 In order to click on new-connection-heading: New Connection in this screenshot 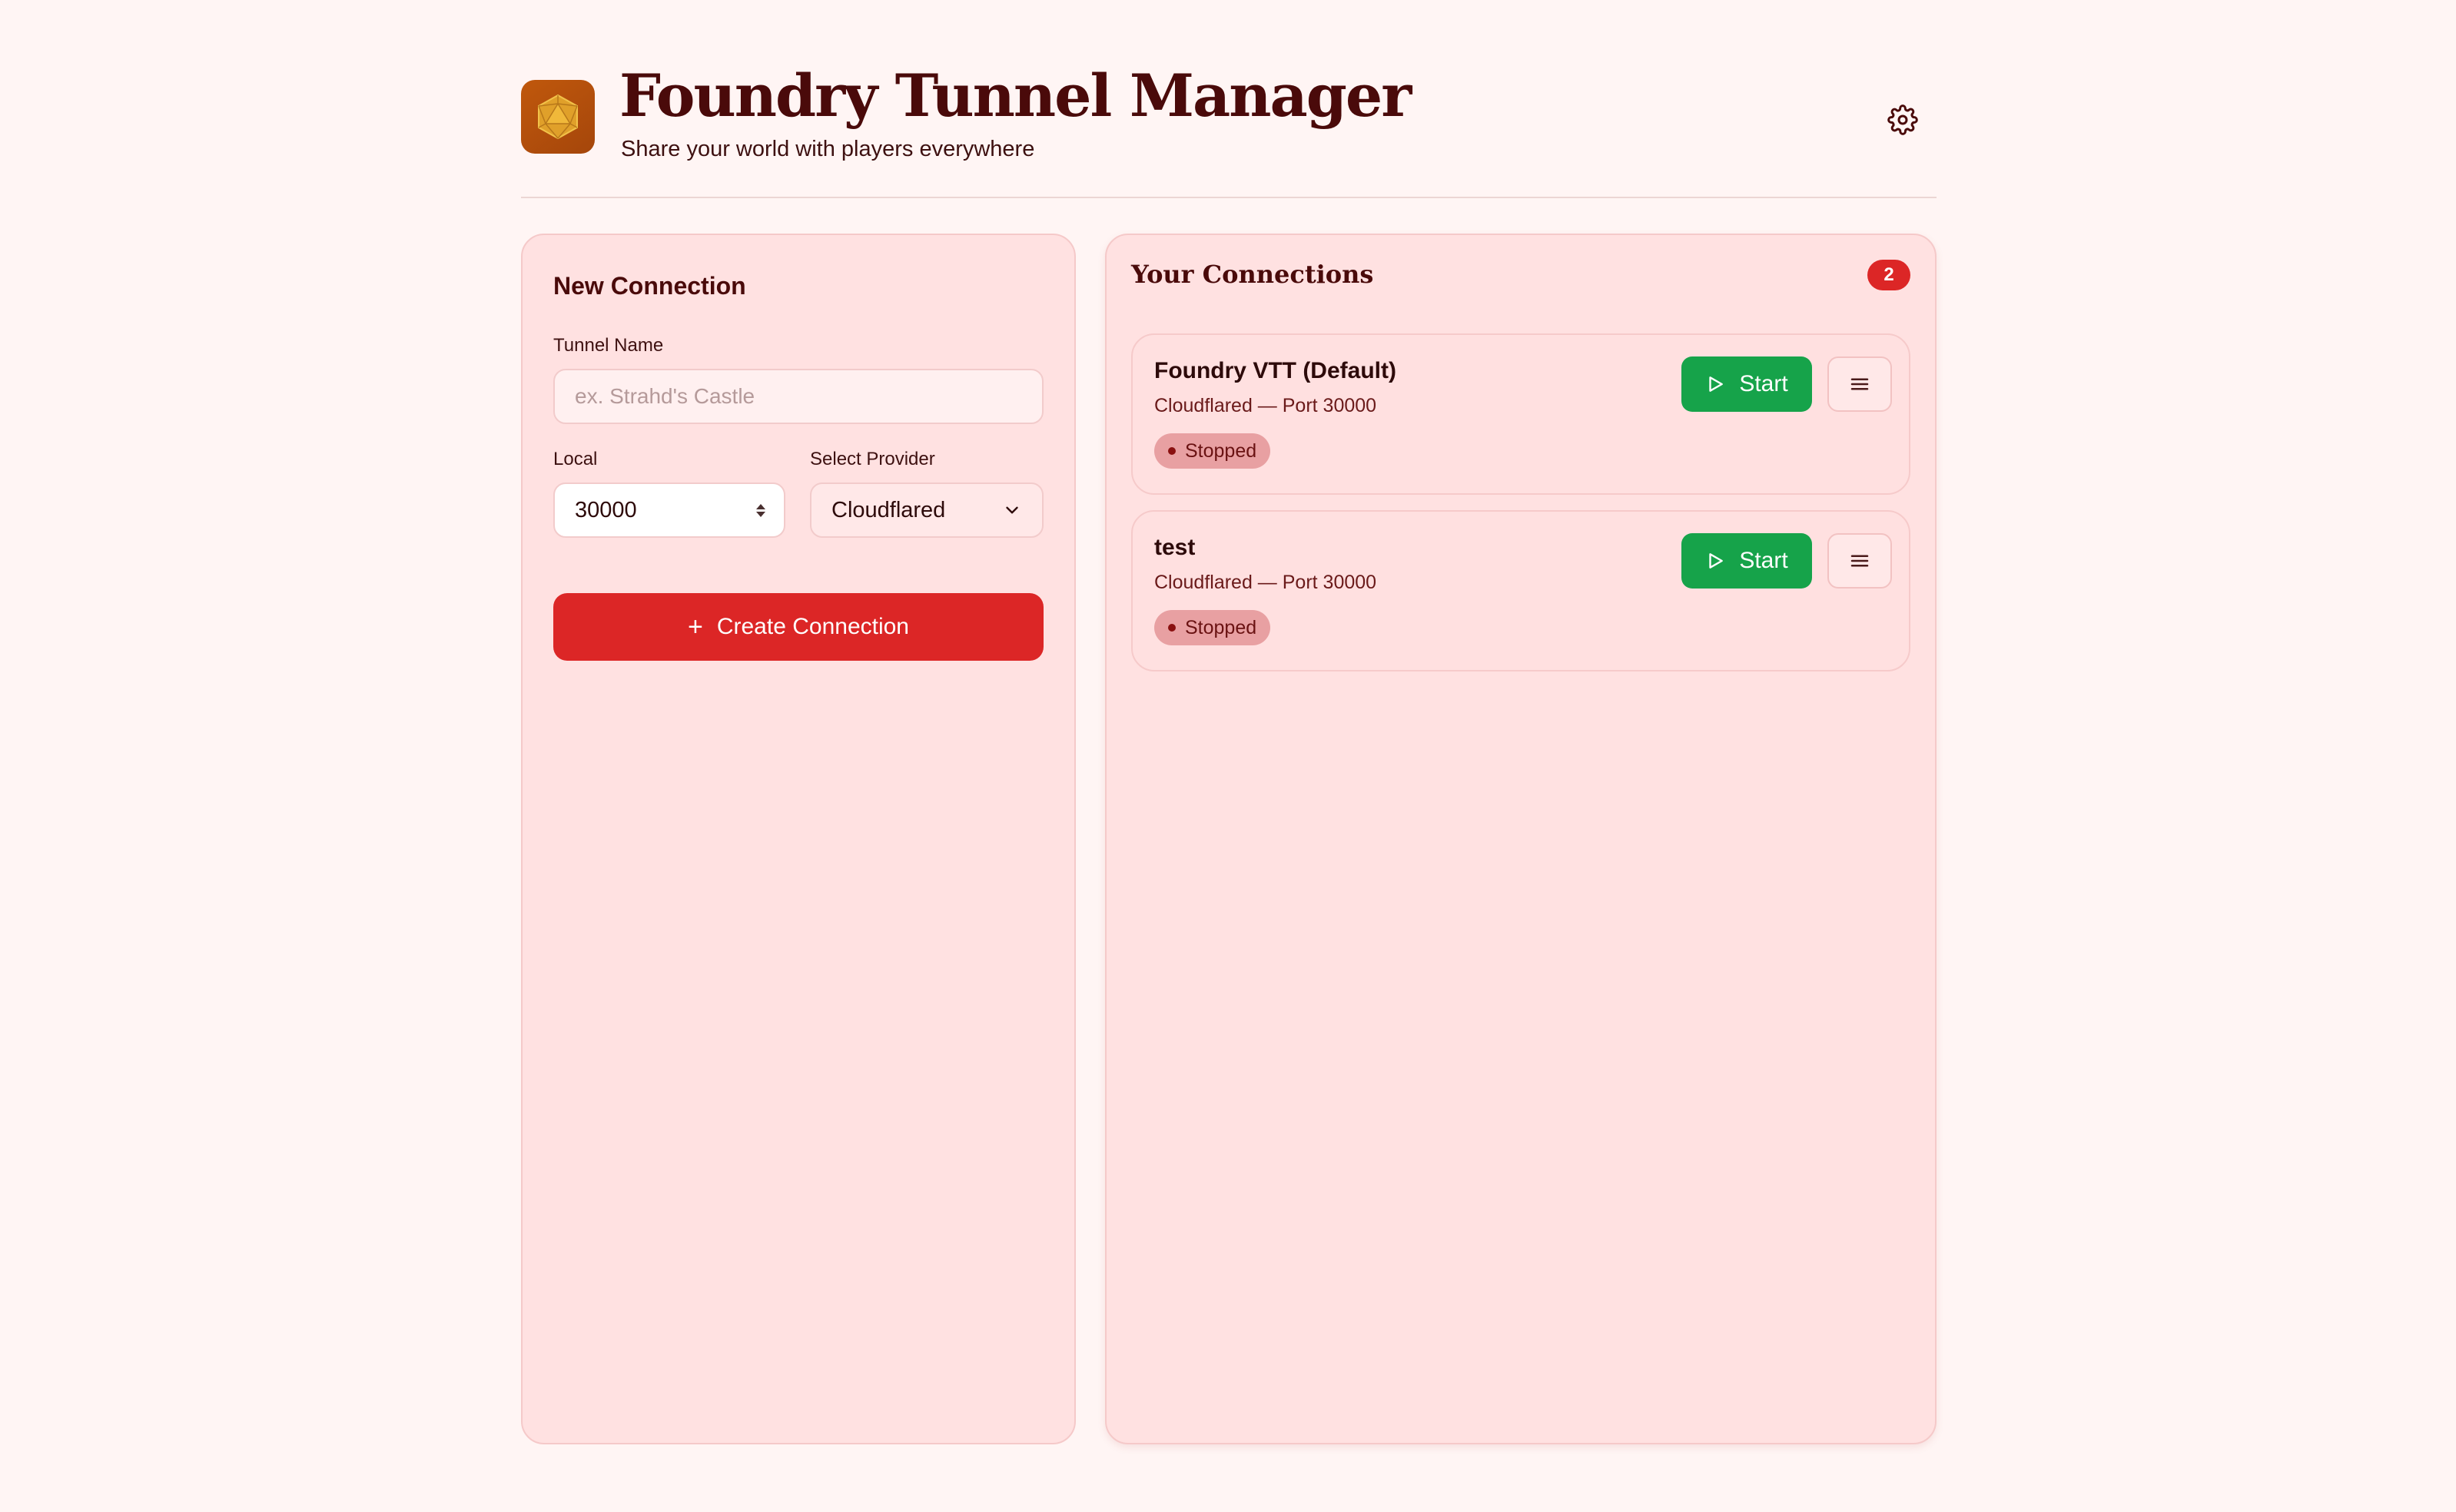, I will do `click(649, 286)`.